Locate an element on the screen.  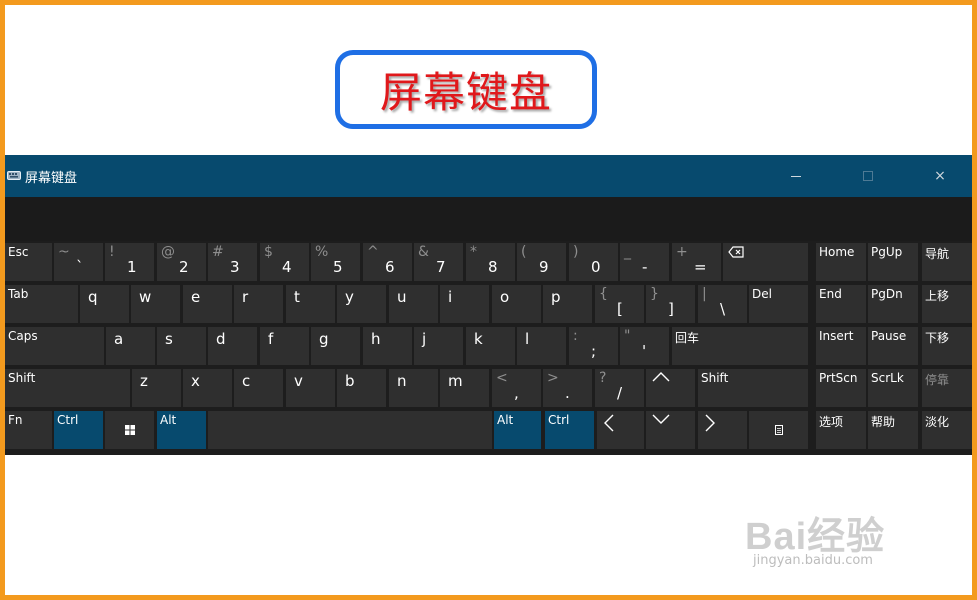
key-pause: Pause is located at coordinates (893, 346).